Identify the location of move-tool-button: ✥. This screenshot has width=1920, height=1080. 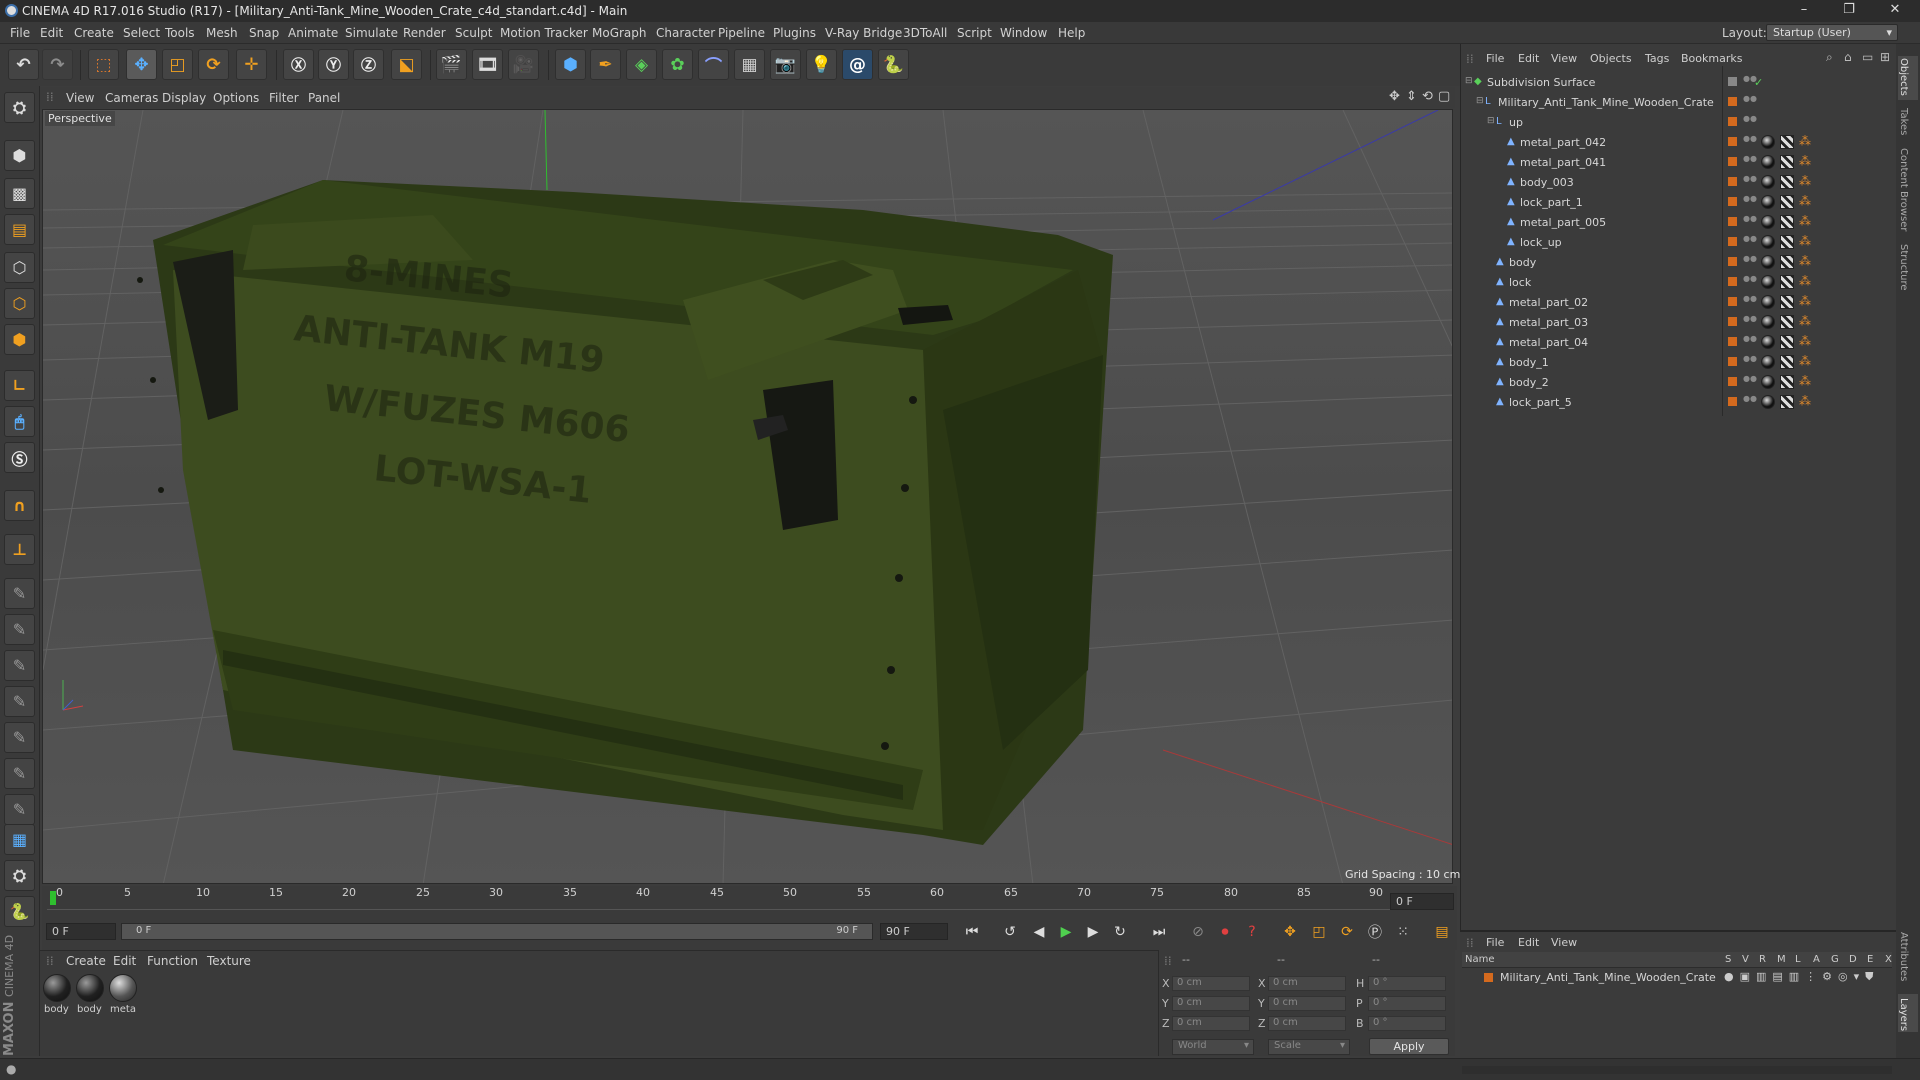
(141, 64).